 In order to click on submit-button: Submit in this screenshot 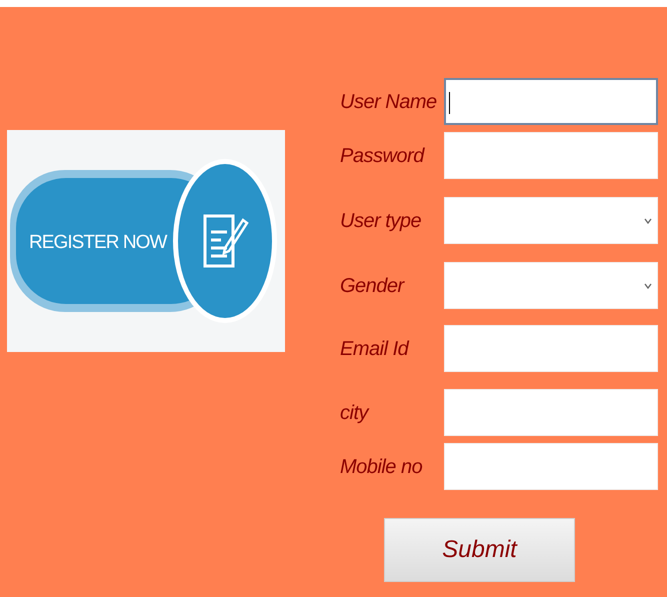, I will do `click(479, 550)`.